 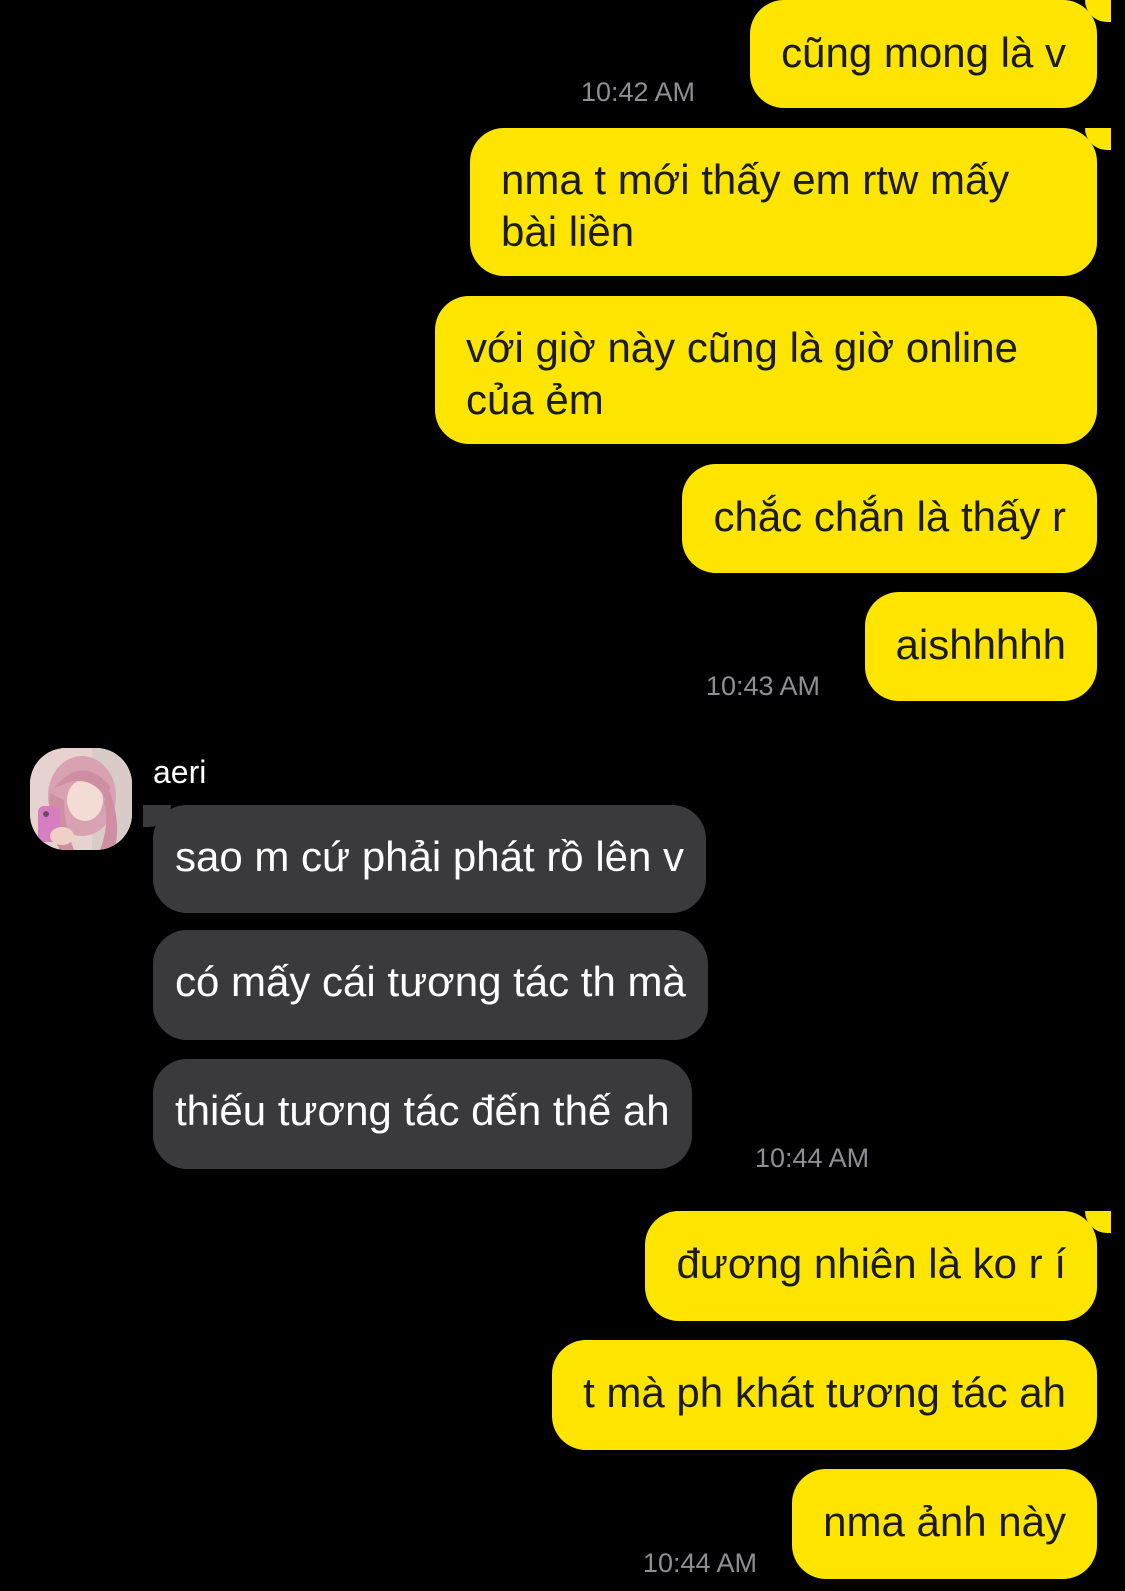 I want to click on outgoing-message: nma t mới thấy em rtw mấy bài liền, so click(x=783, y=202).